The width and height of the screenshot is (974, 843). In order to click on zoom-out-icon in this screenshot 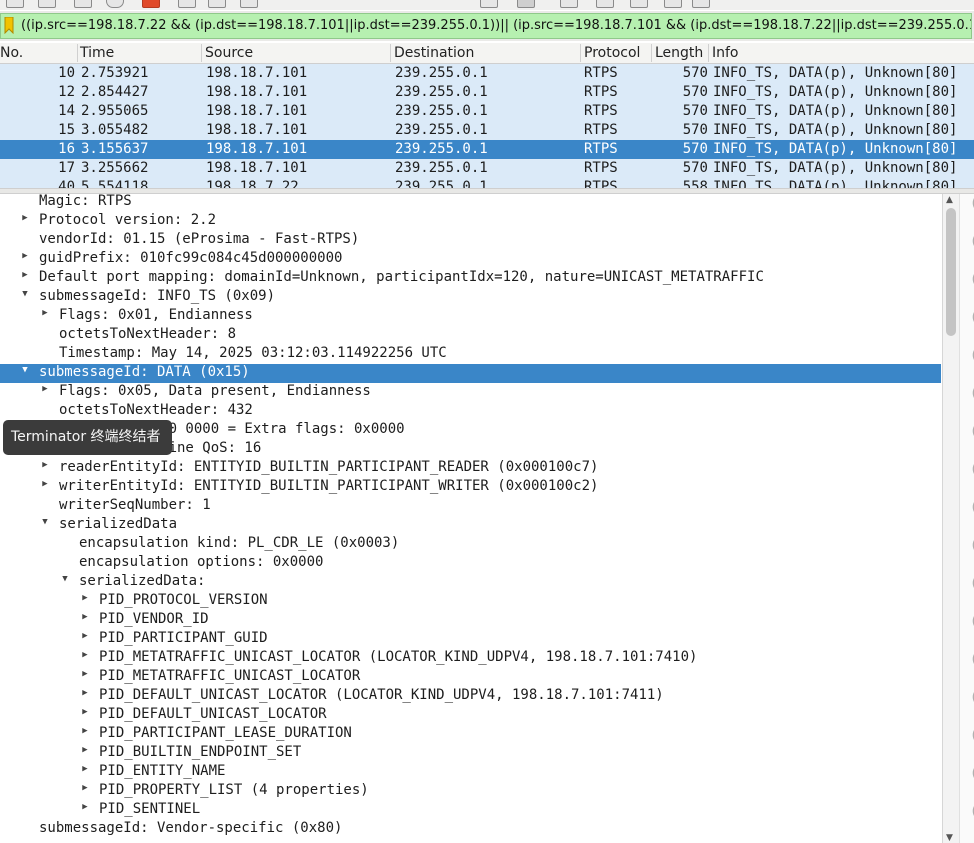, I will do `click(605, 4)`.